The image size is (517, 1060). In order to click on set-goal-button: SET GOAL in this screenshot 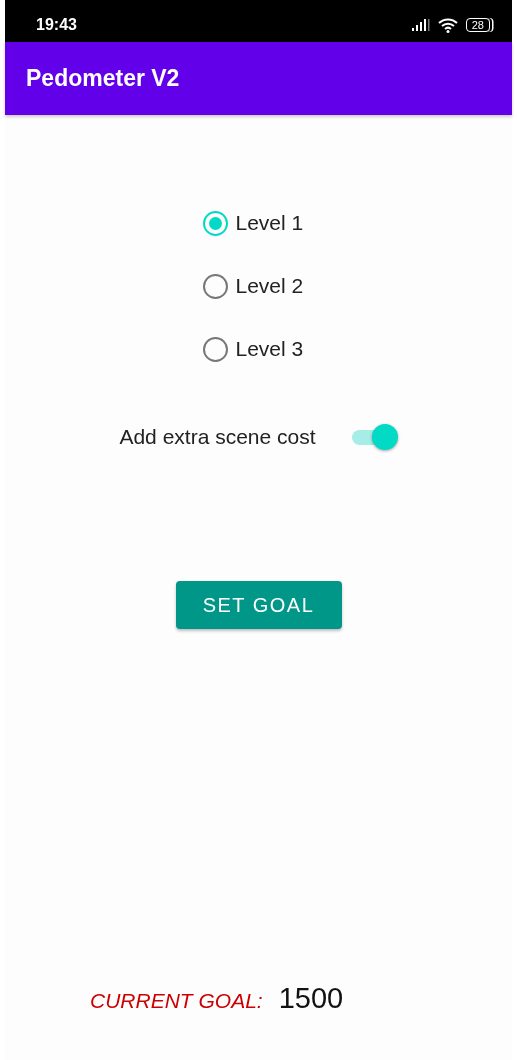, I will do `click(258, 604)`.